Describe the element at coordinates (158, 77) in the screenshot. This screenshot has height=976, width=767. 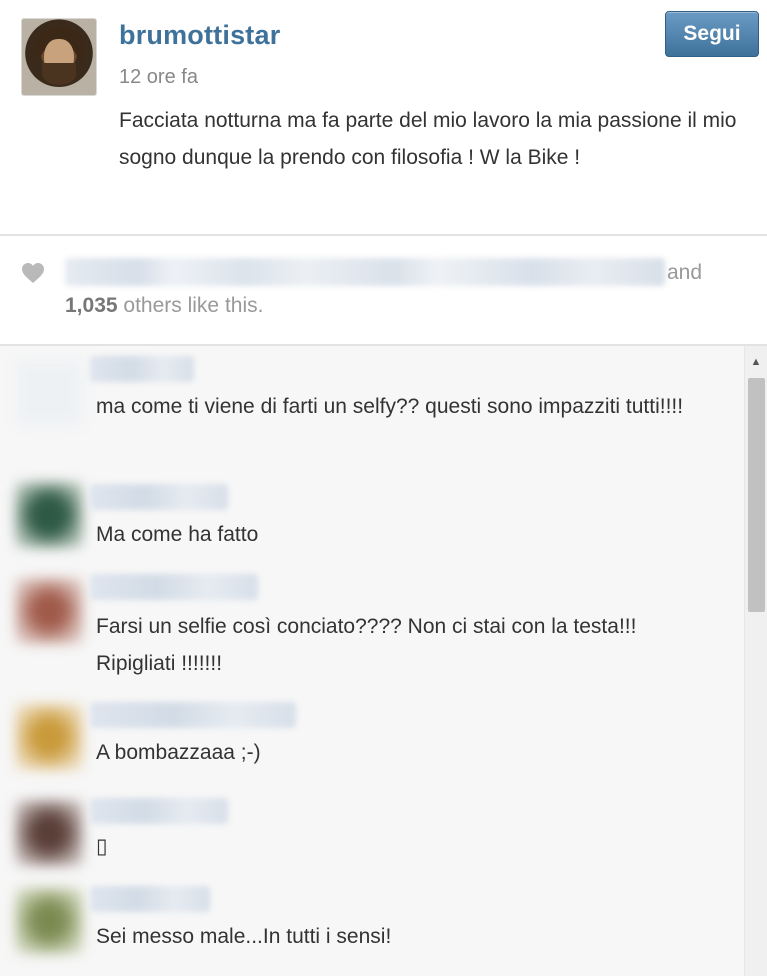
I see `post-timestamp: 12 ore fa` at that location.